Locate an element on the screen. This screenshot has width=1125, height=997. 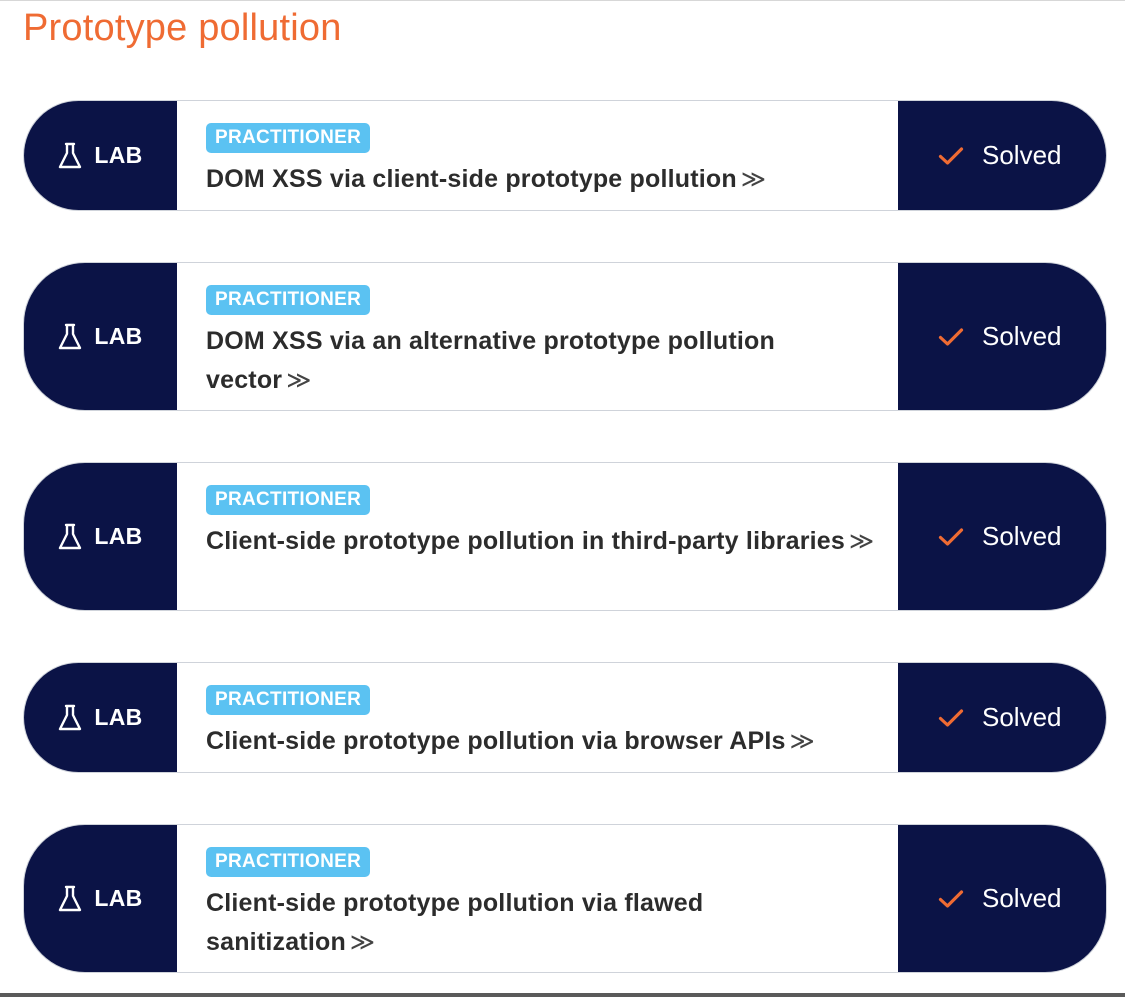
bottom-divider is located at coordinates (562, 995).